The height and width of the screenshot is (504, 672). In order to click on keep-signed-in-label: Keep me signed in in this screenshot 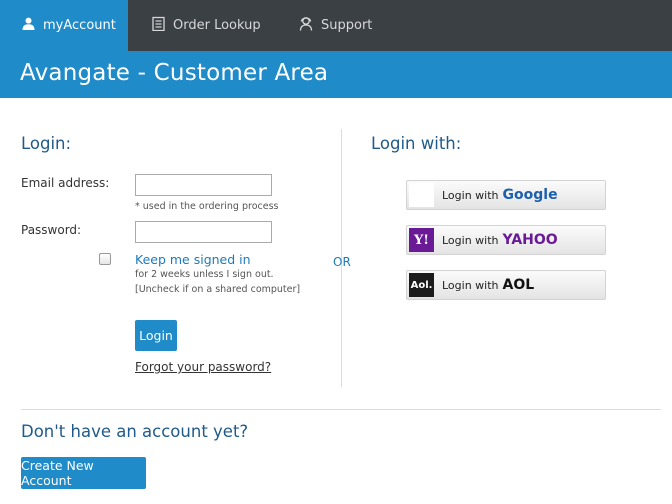, I will do `click(193, 259)`.